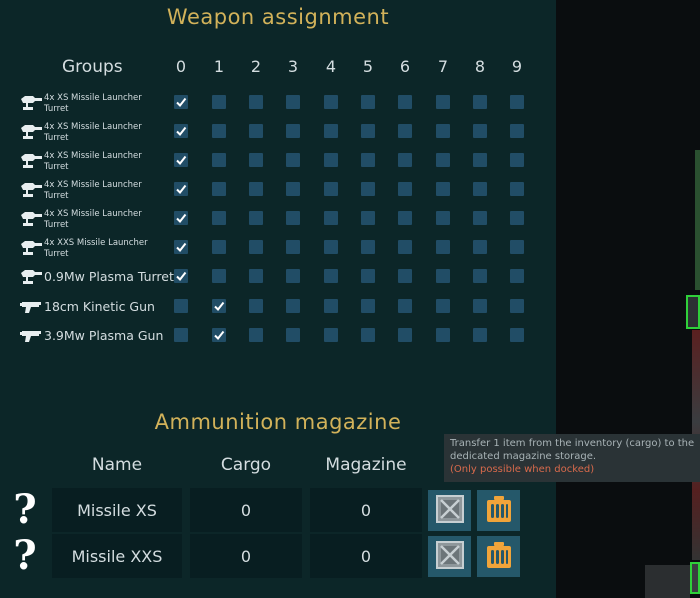 The height and width of the screenshot is (598, 700). What do you see at coordinates (31, 247) in the screenshot?
I see `turret-icon` at bounding box center [31, 247].